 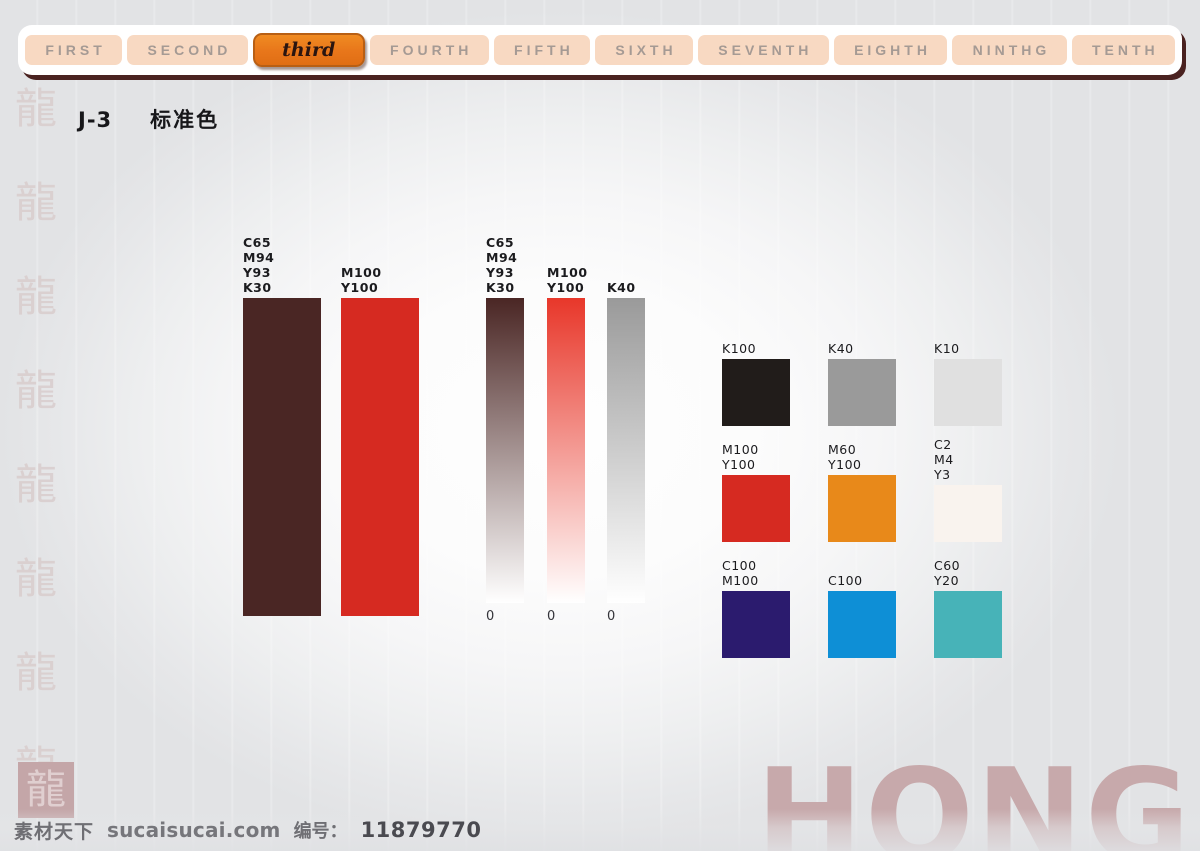 I want to click on swatch-box-k100, so click(x=756, y=392).